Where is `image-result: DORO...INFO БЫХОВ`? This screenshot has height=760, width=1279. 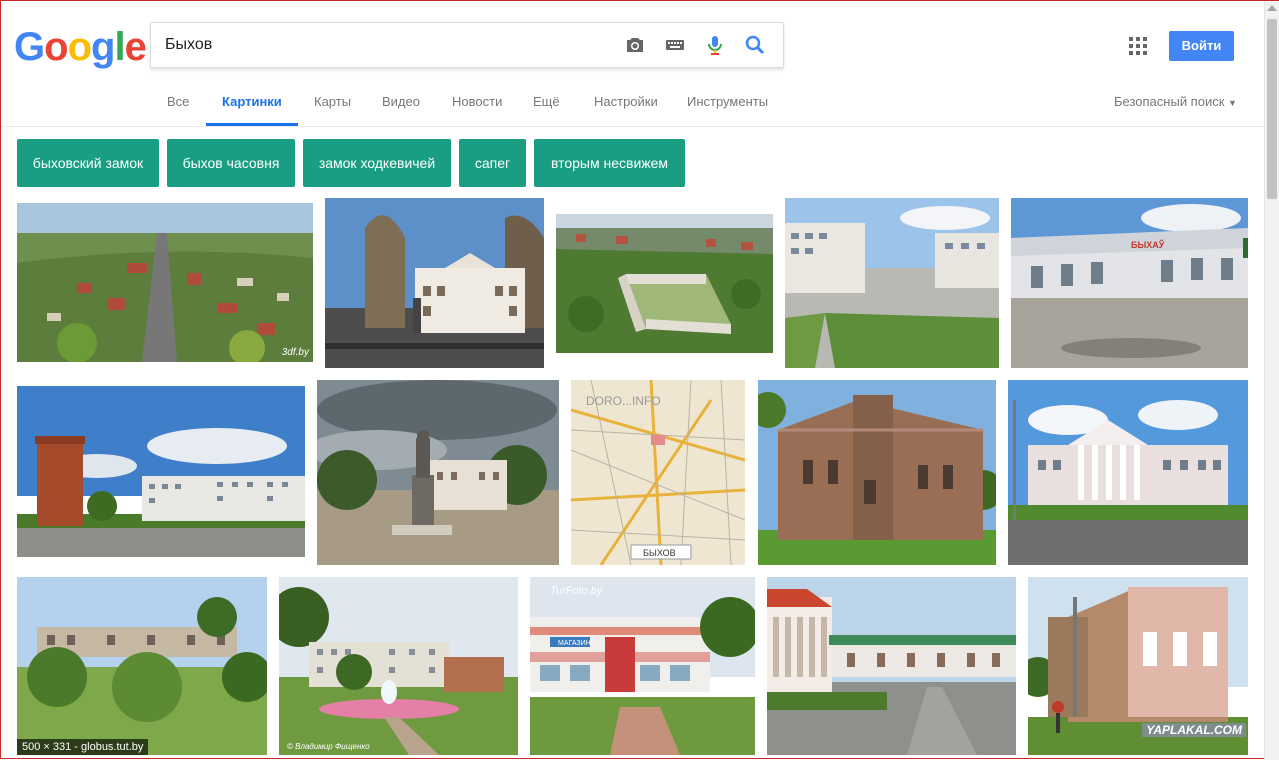 image-result: DORO...INFO БЫХОВ is located at coordinates (658, 472).